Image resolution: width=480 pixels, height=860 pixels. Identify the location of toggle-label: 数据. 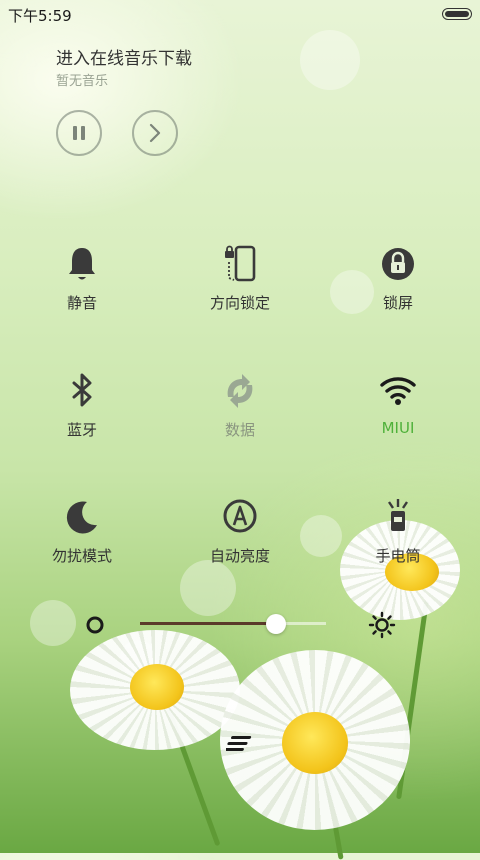
(239, 430).